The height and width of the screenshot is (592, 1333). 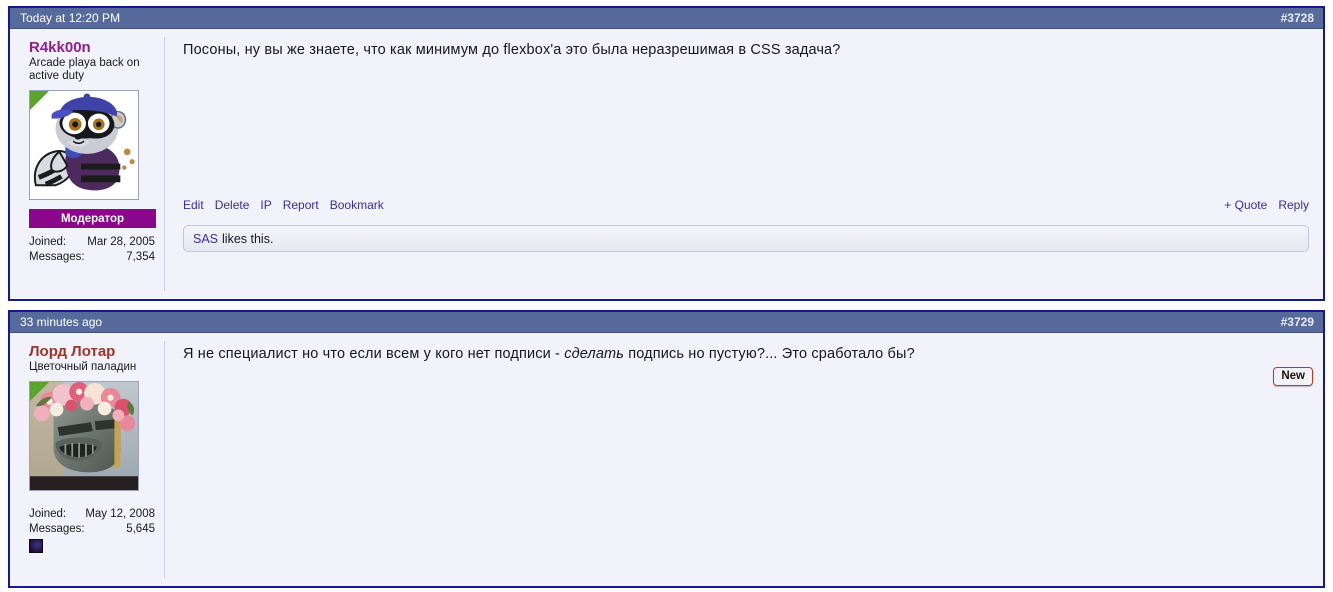 I want to click on post-likes-bar: SAS likes this., so click(x=746, y=238).